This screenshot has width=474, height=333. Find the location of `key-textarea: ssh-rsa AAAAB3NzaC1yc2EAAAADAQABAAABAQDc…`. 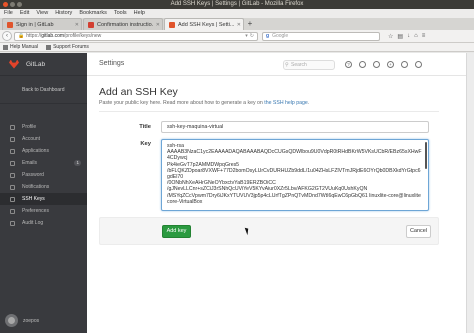

key-textarea: ssh-rsa AAAAB3NzaC1yc2EAAAADAQABAAABAQDc… is located at coordinates (295, 175).